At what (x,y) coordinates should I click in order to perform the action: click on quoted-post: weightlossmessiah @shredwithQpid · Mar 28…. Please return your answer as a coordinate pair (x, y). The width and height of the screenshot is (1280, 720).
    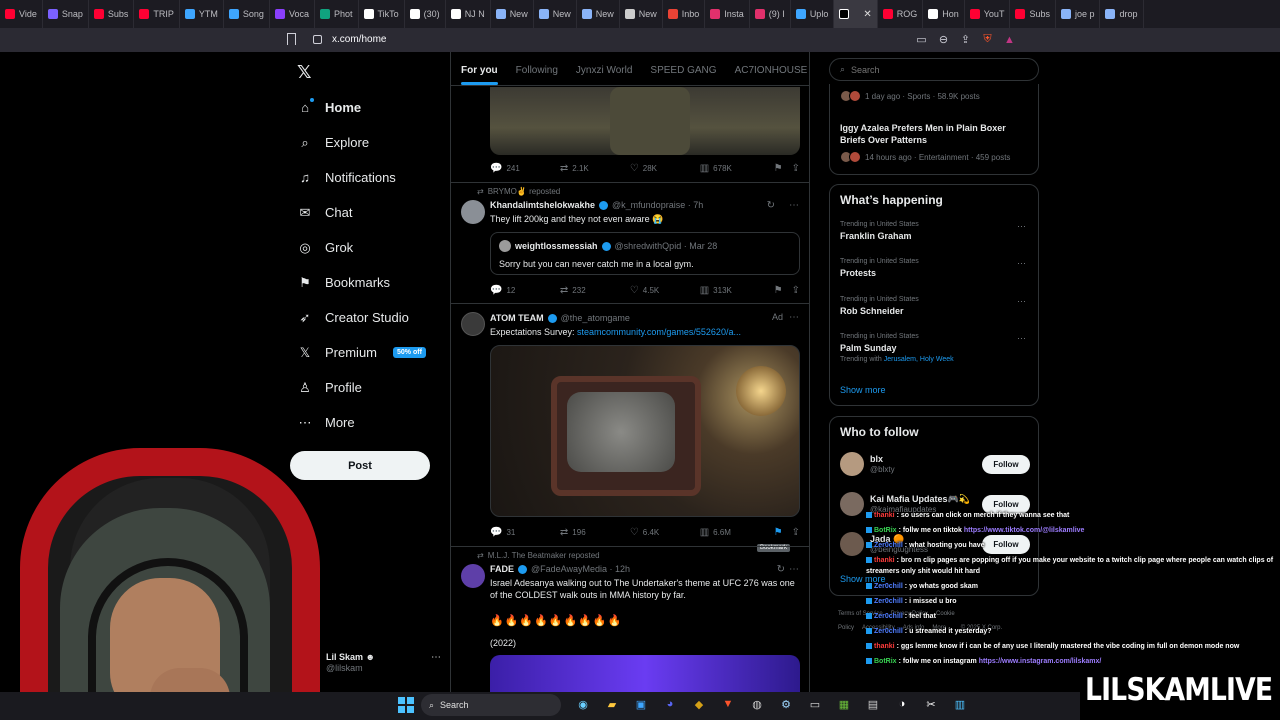
    Looking at the image, I should click on (645, 253).